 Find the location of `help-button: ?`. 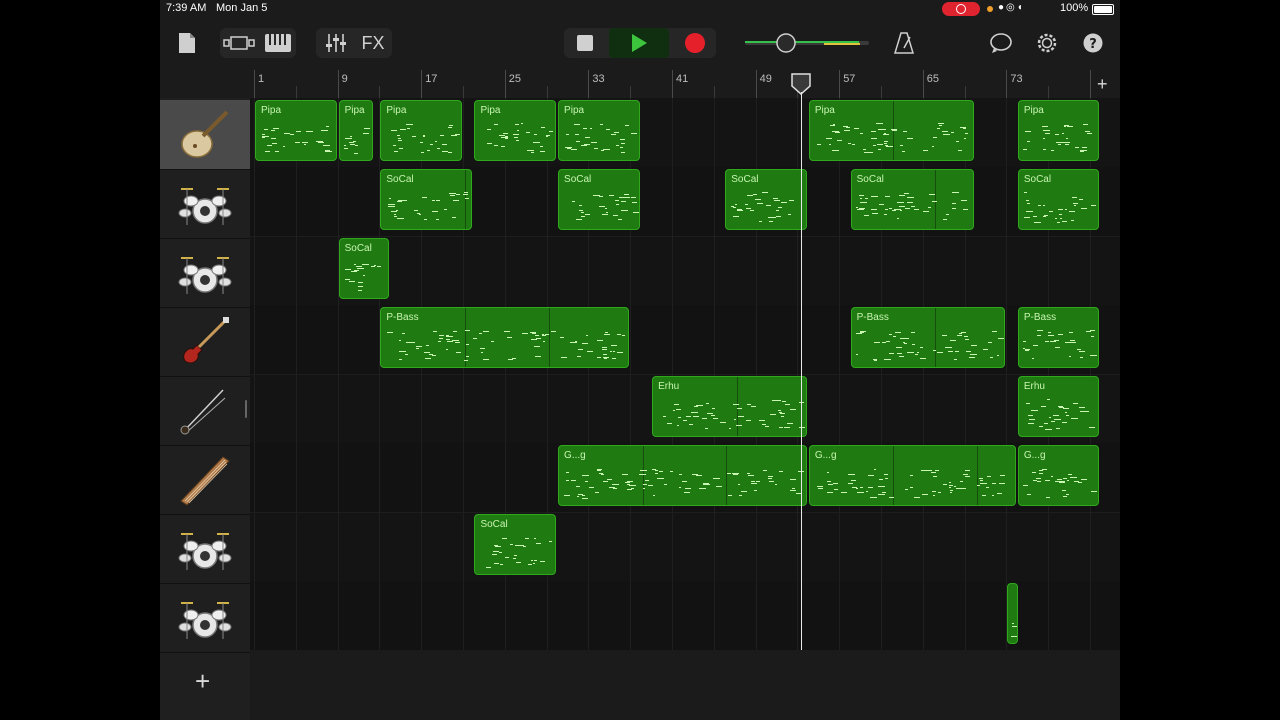

help-button: ? is located at coordinates (1093, 43).